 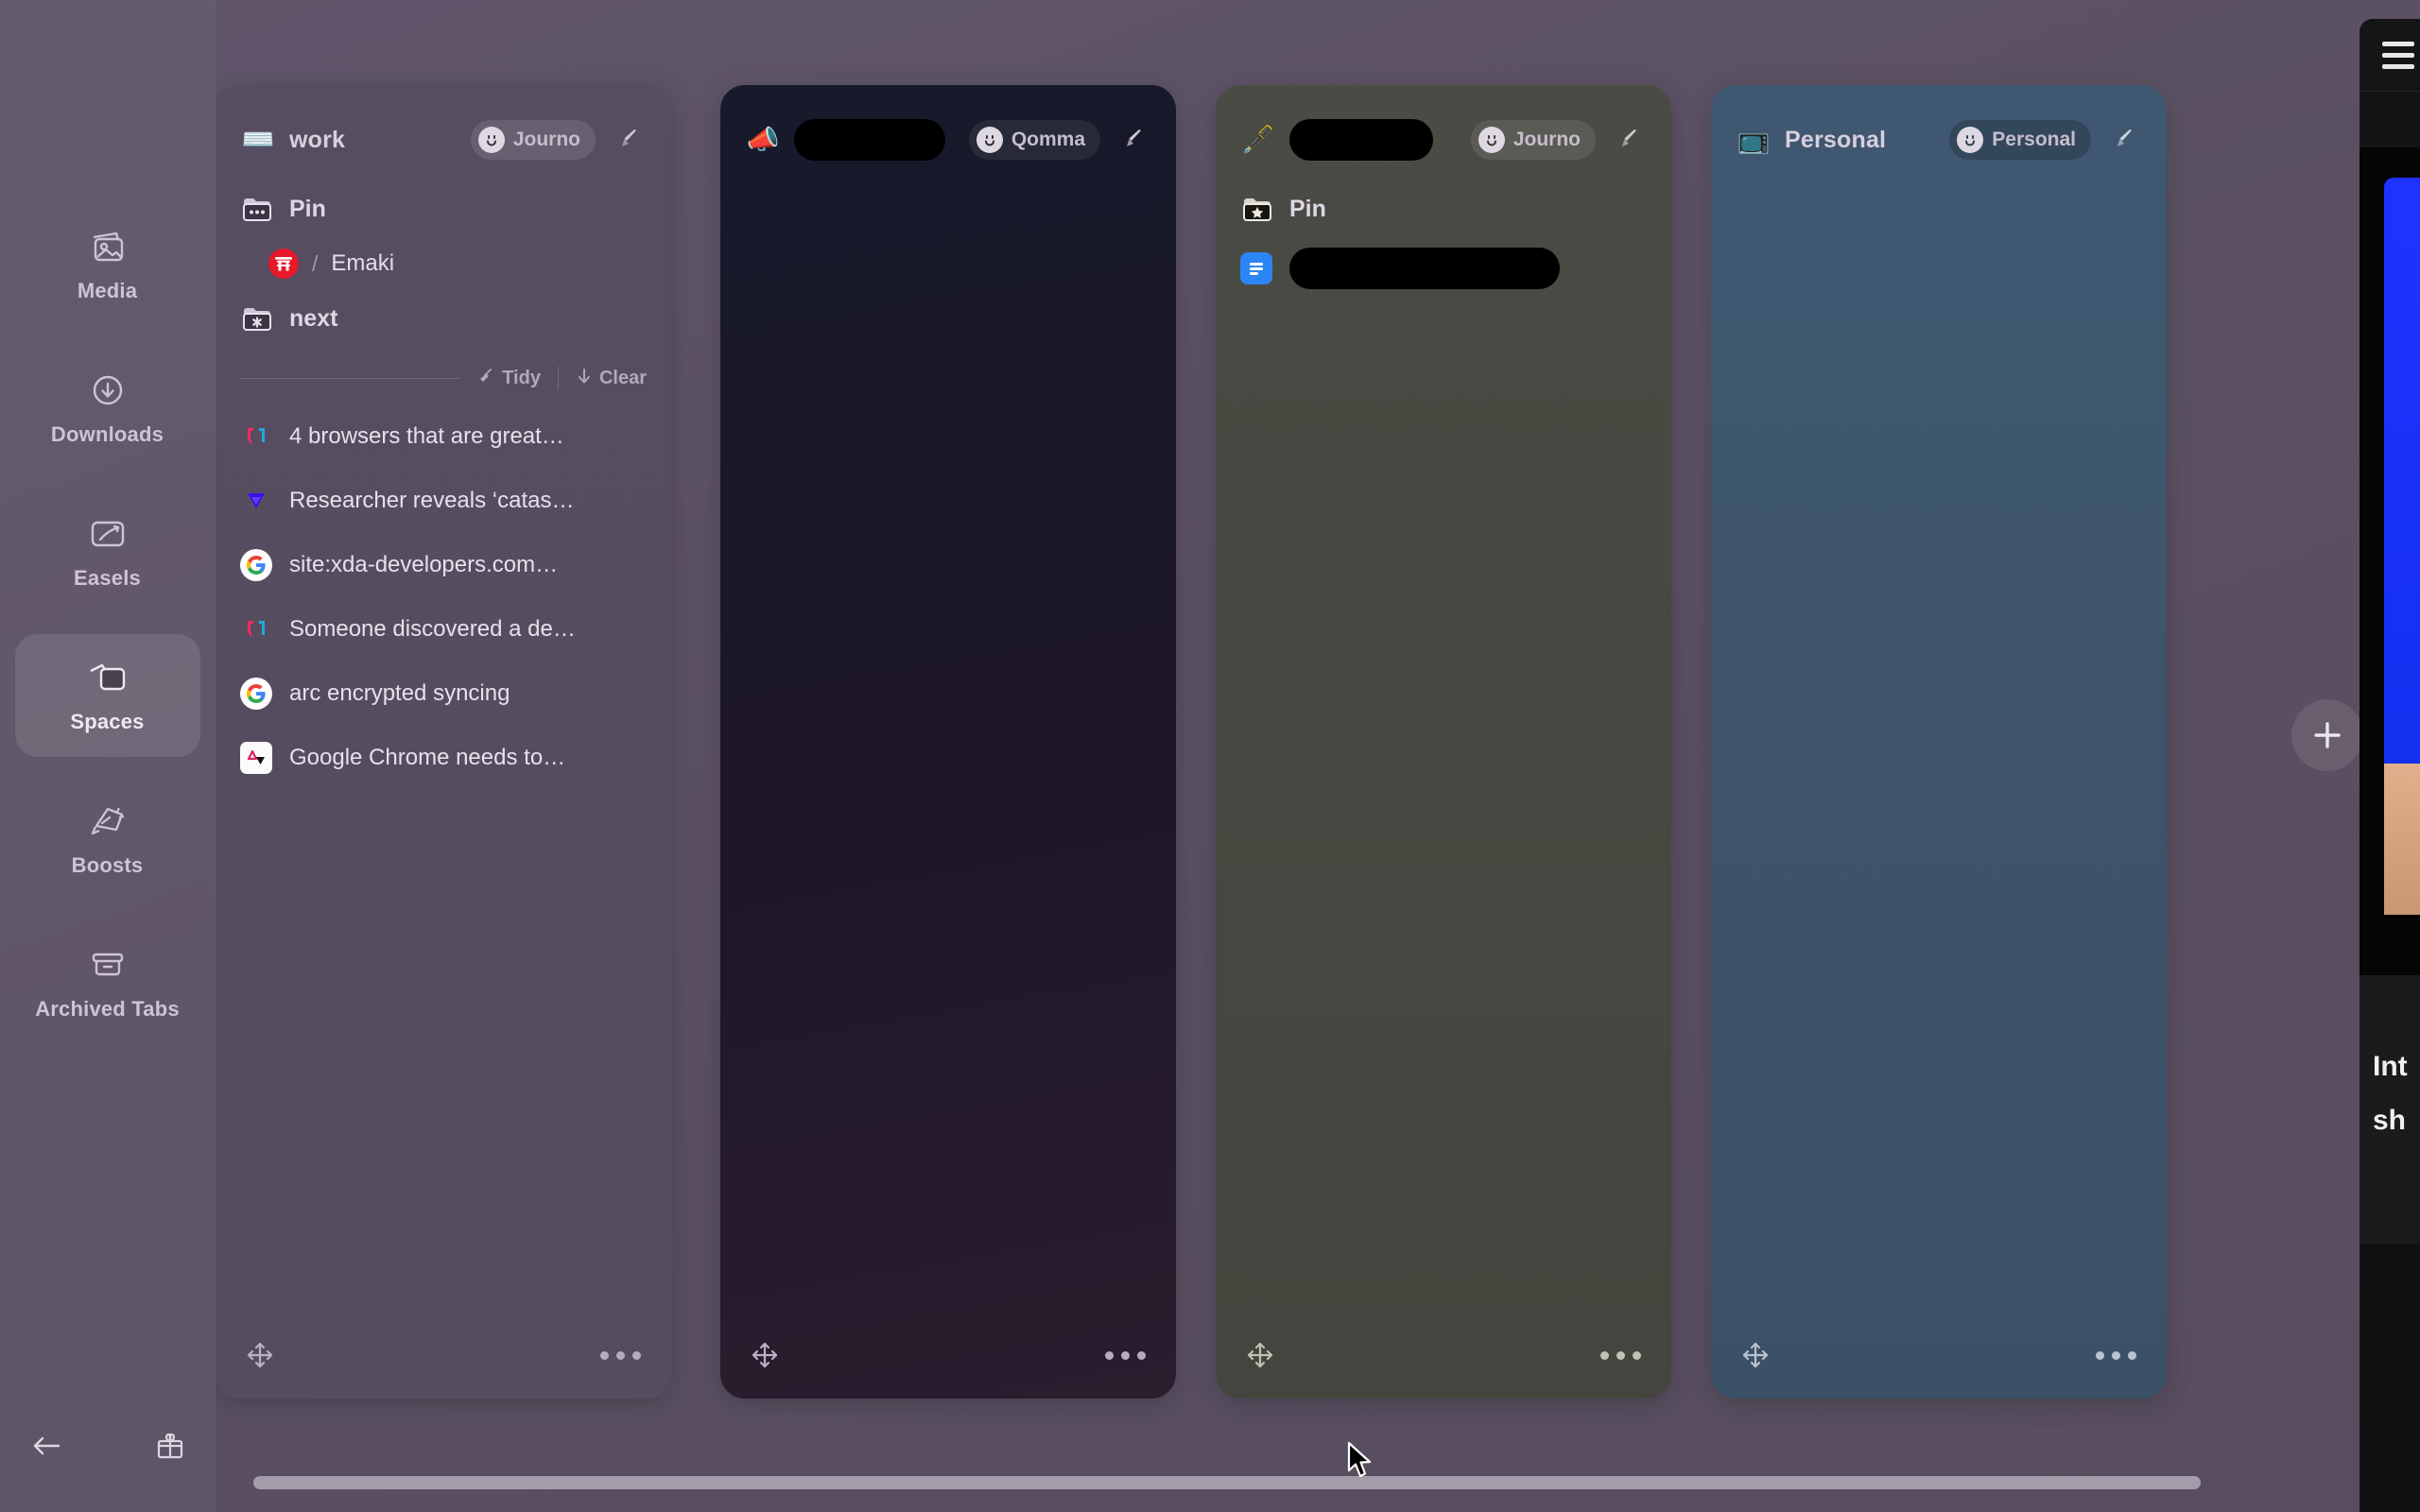 What do you see at coordinates (256, 501) in the screenshot?
I see `vercel-icon` at bounding box center [256, 501].